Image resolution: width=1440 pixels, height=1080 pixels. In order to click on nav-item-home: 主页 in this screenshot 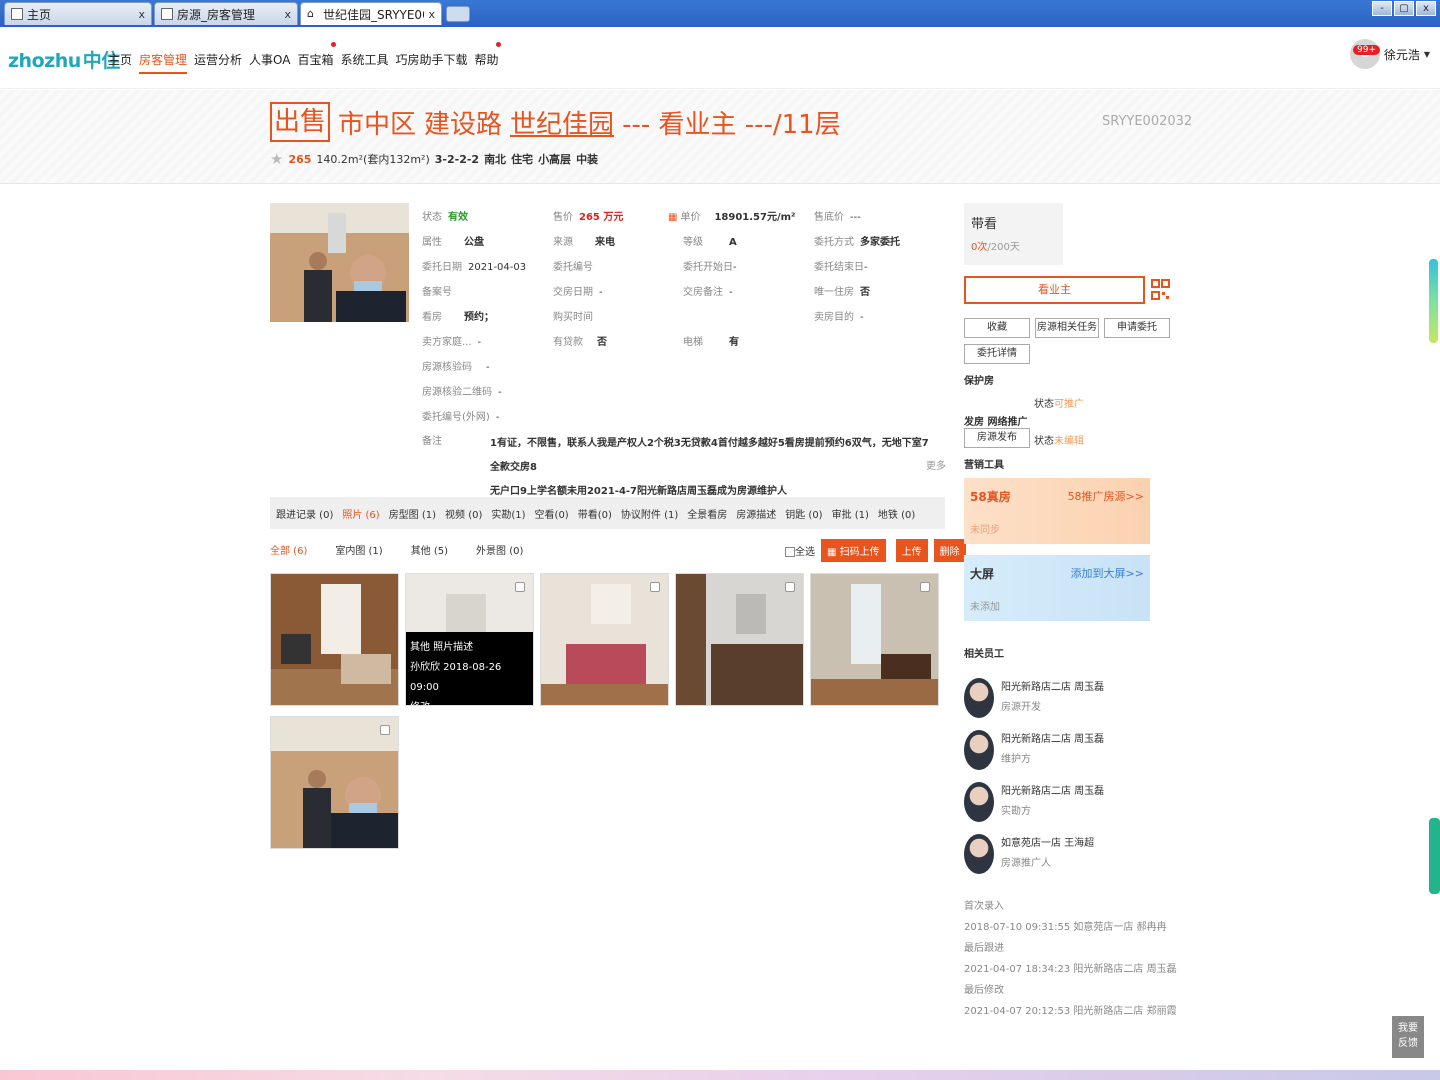, I will do `click(120, 62)`.